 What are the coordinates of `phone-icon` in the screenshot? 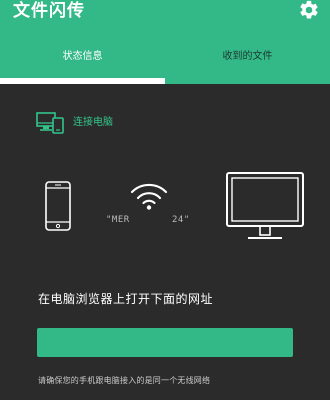 It's located at (58, 206).